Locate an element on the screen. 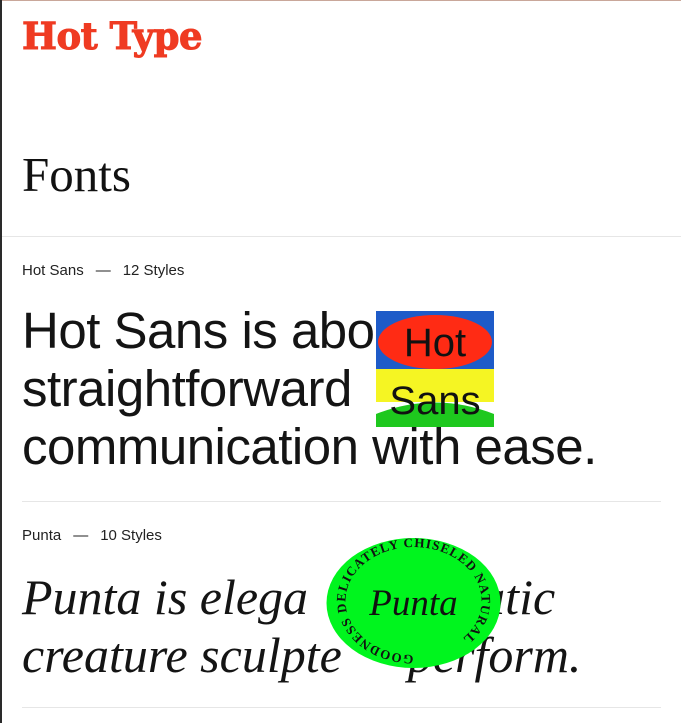 The width and height of the screenshot is (681, 723). badge-word-punta: Punta is located at coordinates (412, 603).